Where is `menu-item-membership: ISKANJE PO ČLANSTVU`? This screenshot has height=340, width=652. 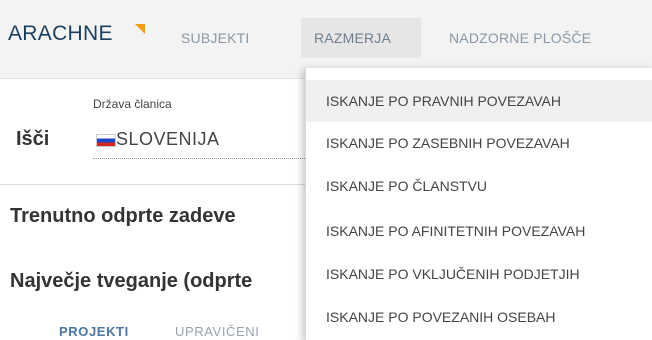 menu-item-membership: ISKANJE PO ČLANSTVU is located at coordinates (479, 186).